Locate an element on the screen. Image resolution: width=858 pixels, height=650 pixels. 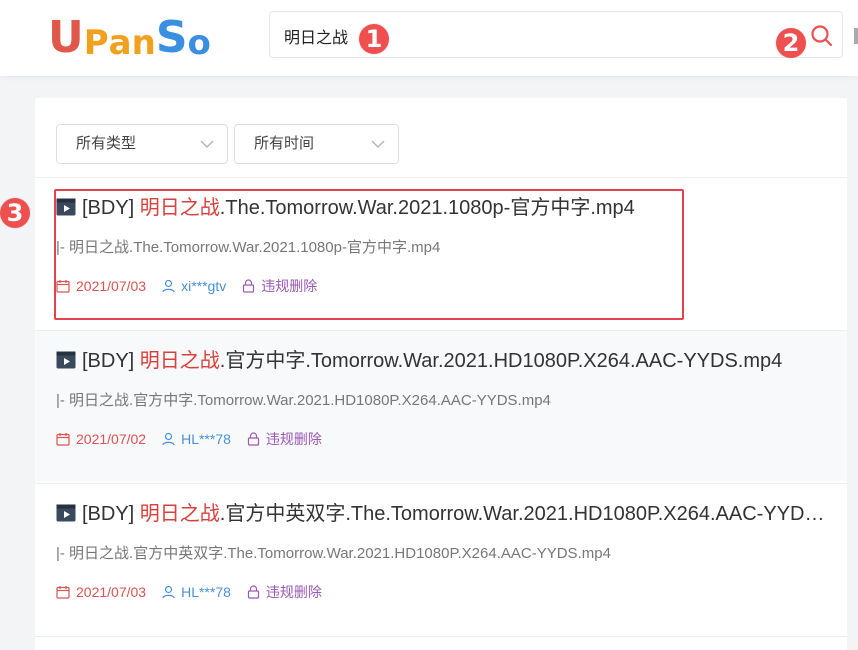
site-header: U P a n S o is located at coordinates (429, 38).